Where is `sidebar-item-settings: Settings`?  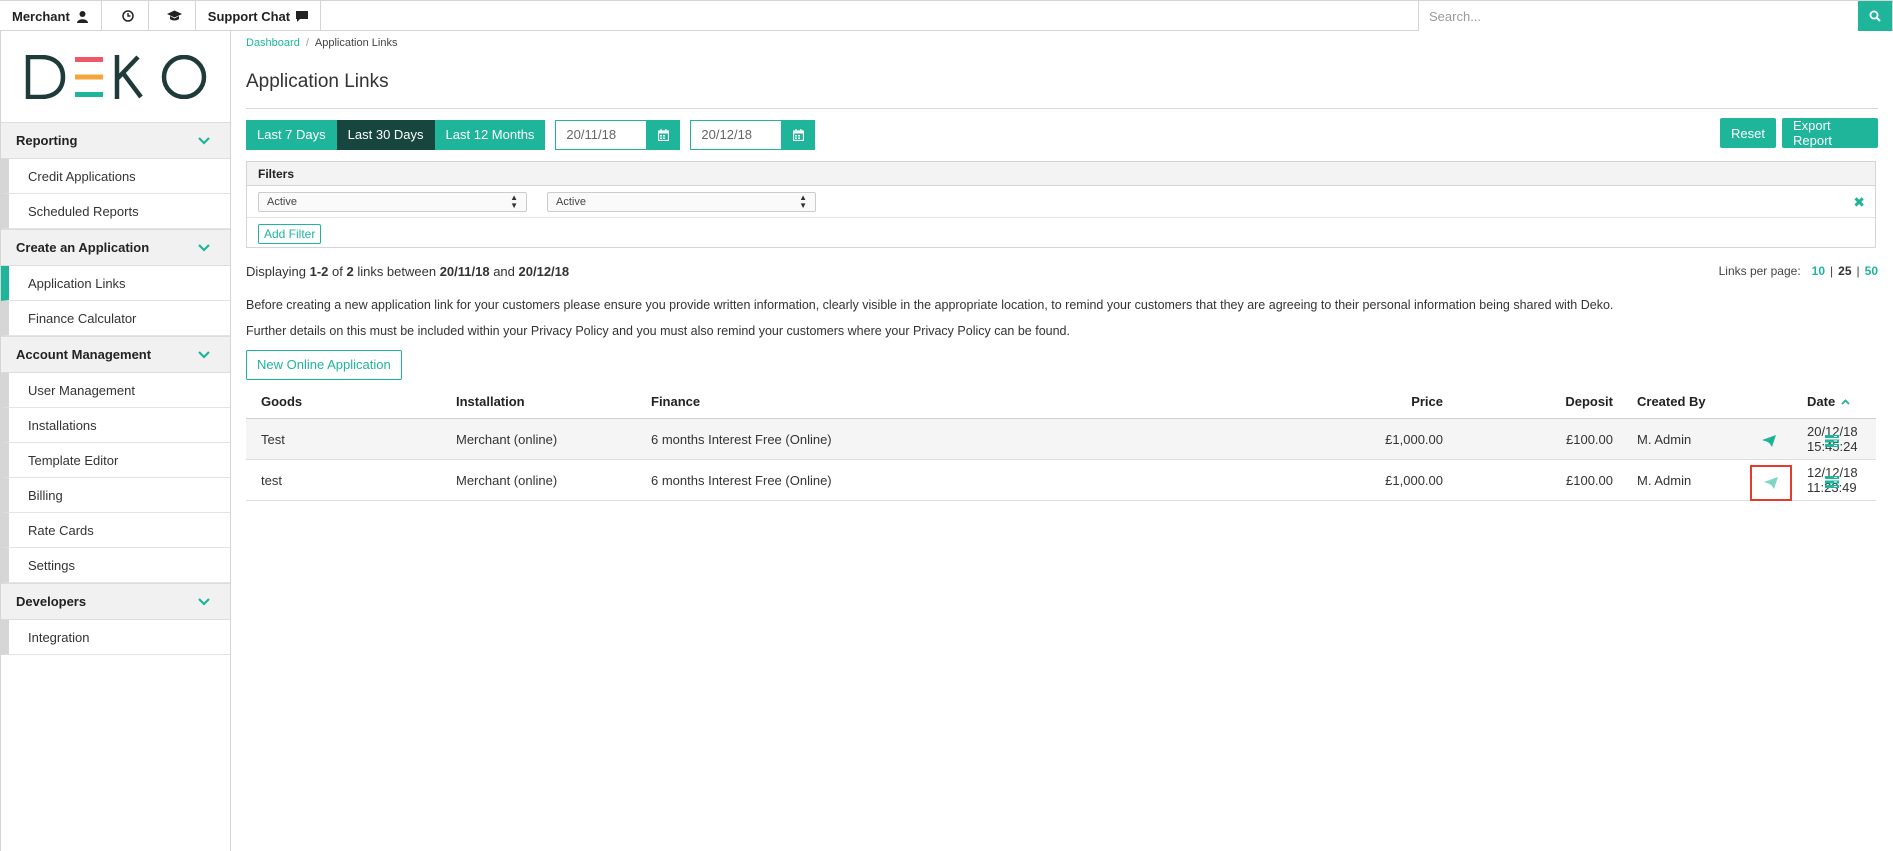 sidebar-item-settings: Settings is located at coordinates (115, 565).